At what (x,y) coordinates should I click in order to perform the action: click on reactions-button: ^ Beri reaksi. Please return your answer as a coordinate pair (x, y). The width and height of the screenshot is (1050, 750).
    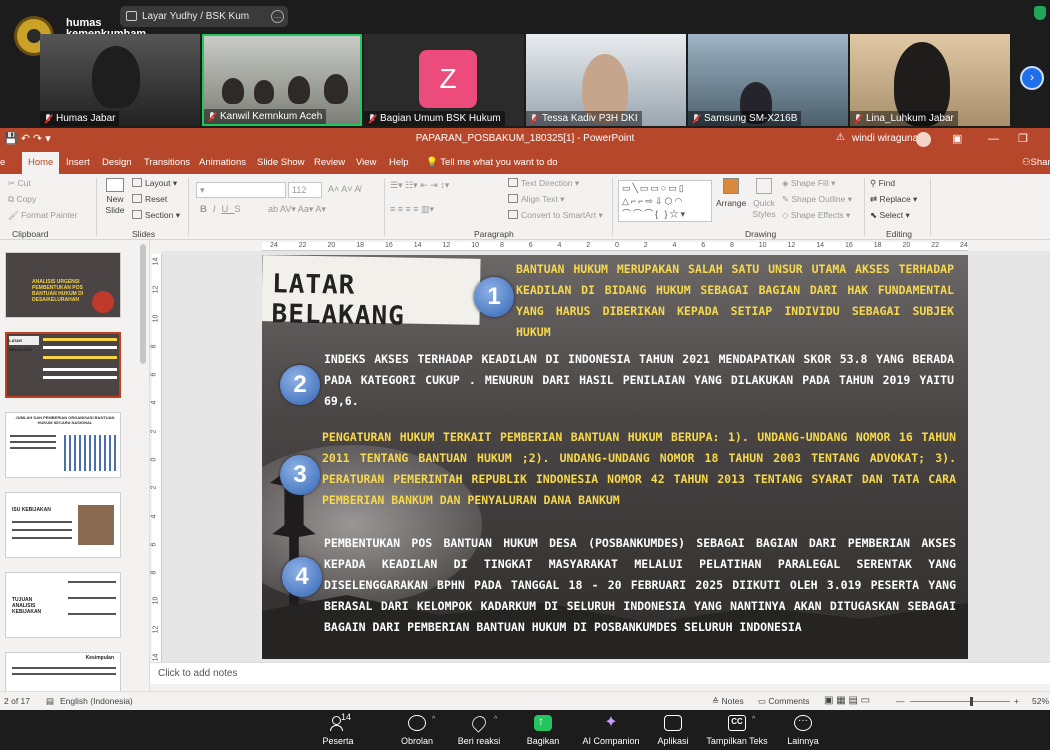
    Looking at the image, I should click on (479, 730).